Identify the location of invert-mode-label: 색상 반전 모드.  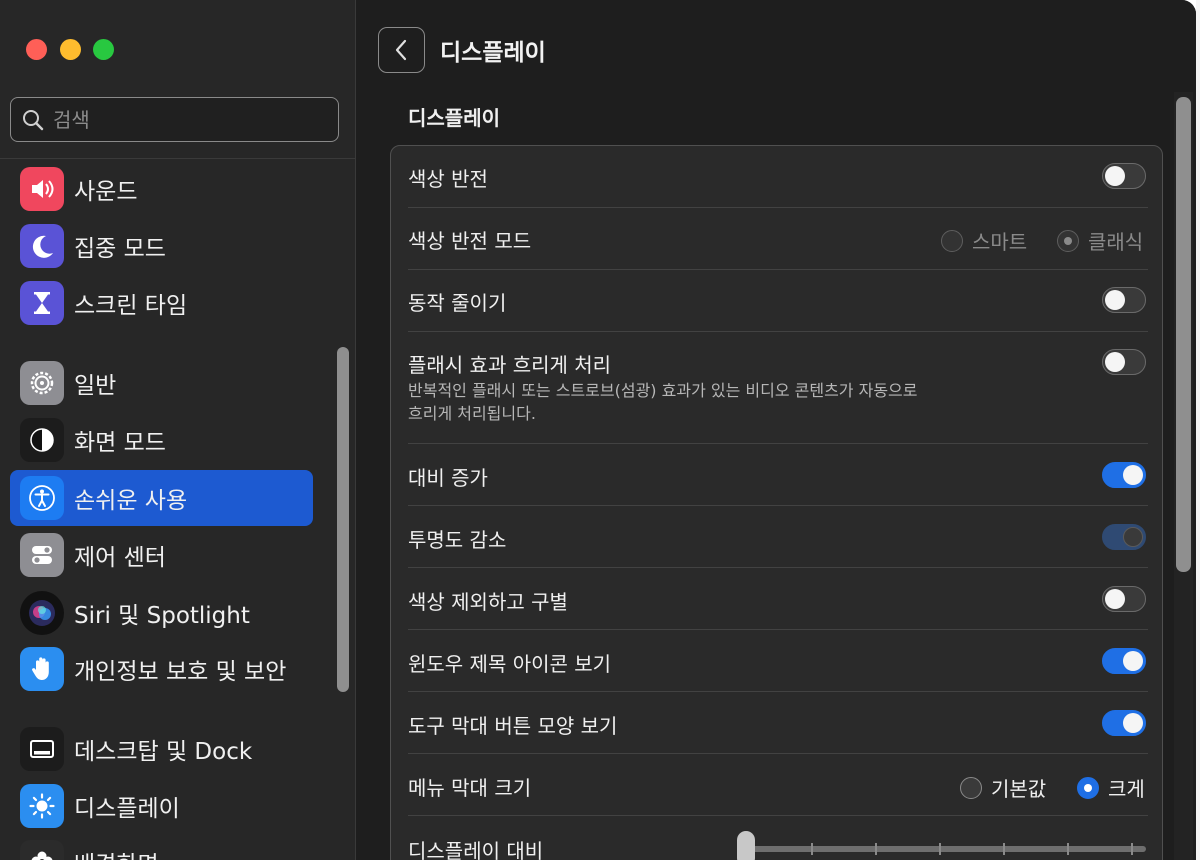
(470, 241).